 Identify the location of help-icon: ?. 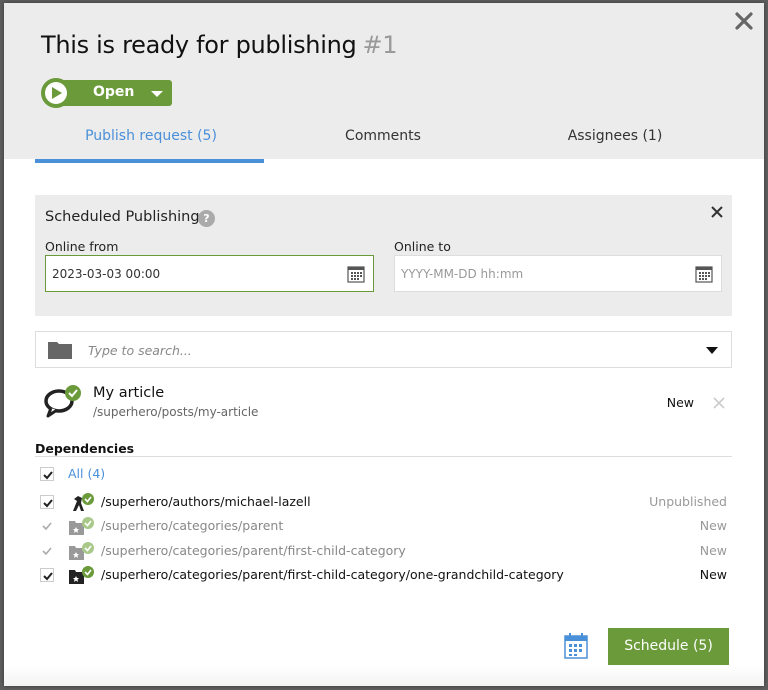
(206, 218).